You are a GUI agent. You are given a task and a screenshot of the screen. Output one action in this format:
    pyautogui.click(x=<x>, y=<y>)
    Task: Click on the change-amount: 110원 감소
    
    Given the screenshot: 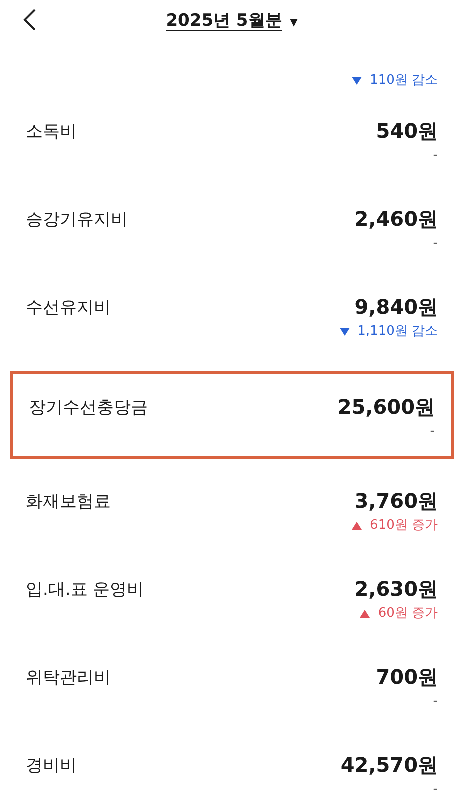 What is the action you would take?
    pyautogui.click(x=404, y=81)
    